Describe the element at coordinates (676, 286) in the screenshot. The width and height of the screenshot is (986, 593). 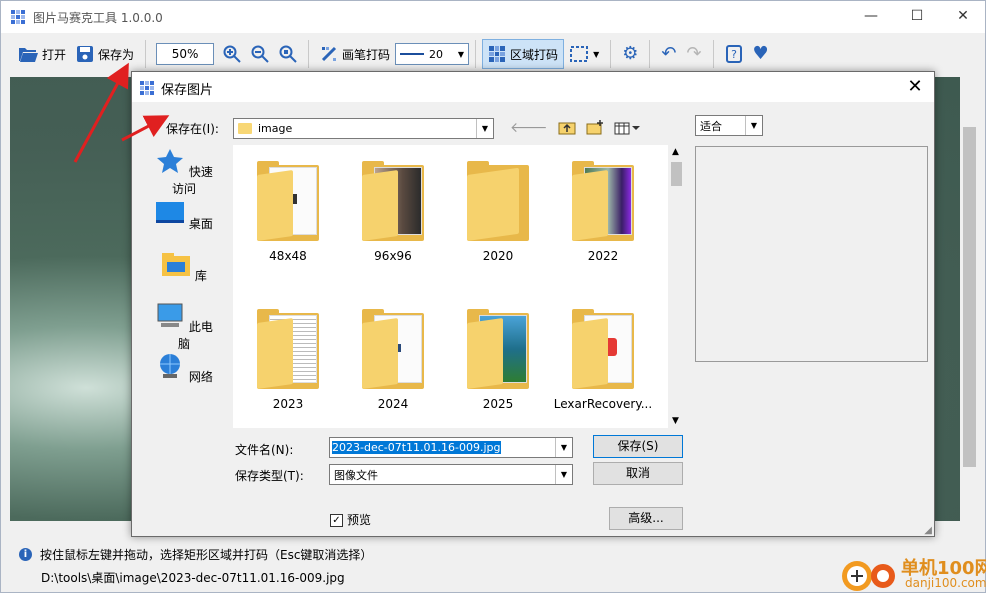
I see `file-list-scrollbar: ▲ ▼` at that location.